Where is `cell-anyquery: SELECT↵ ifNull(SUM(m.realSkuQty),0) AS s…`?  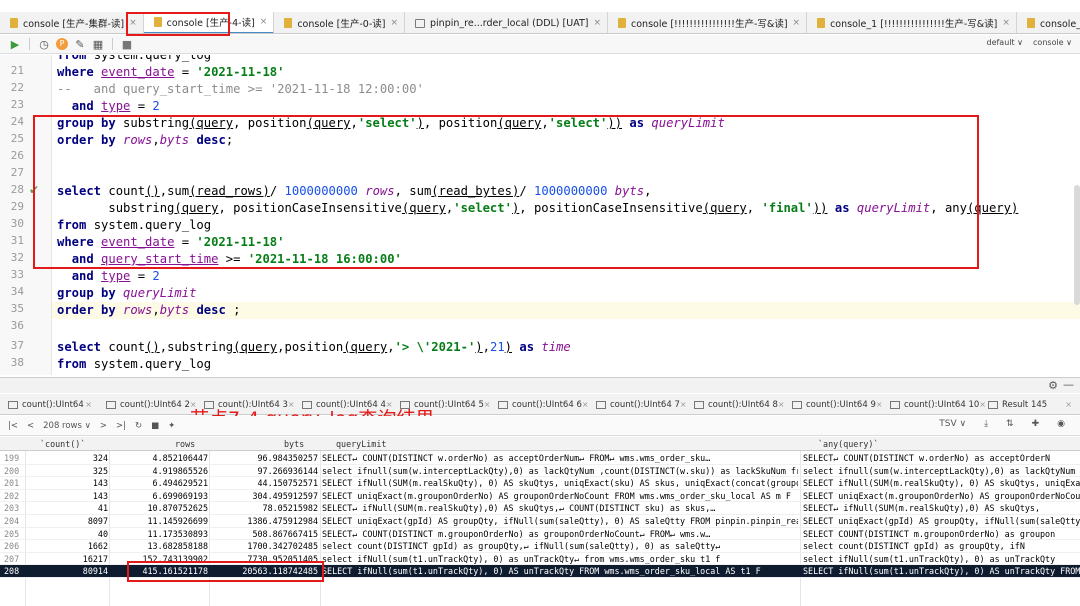
cell-anyquery: SELECT↵ ifNull(SUM(m.realSkuQty),0) AS s… is located at coordinates (921, 508).